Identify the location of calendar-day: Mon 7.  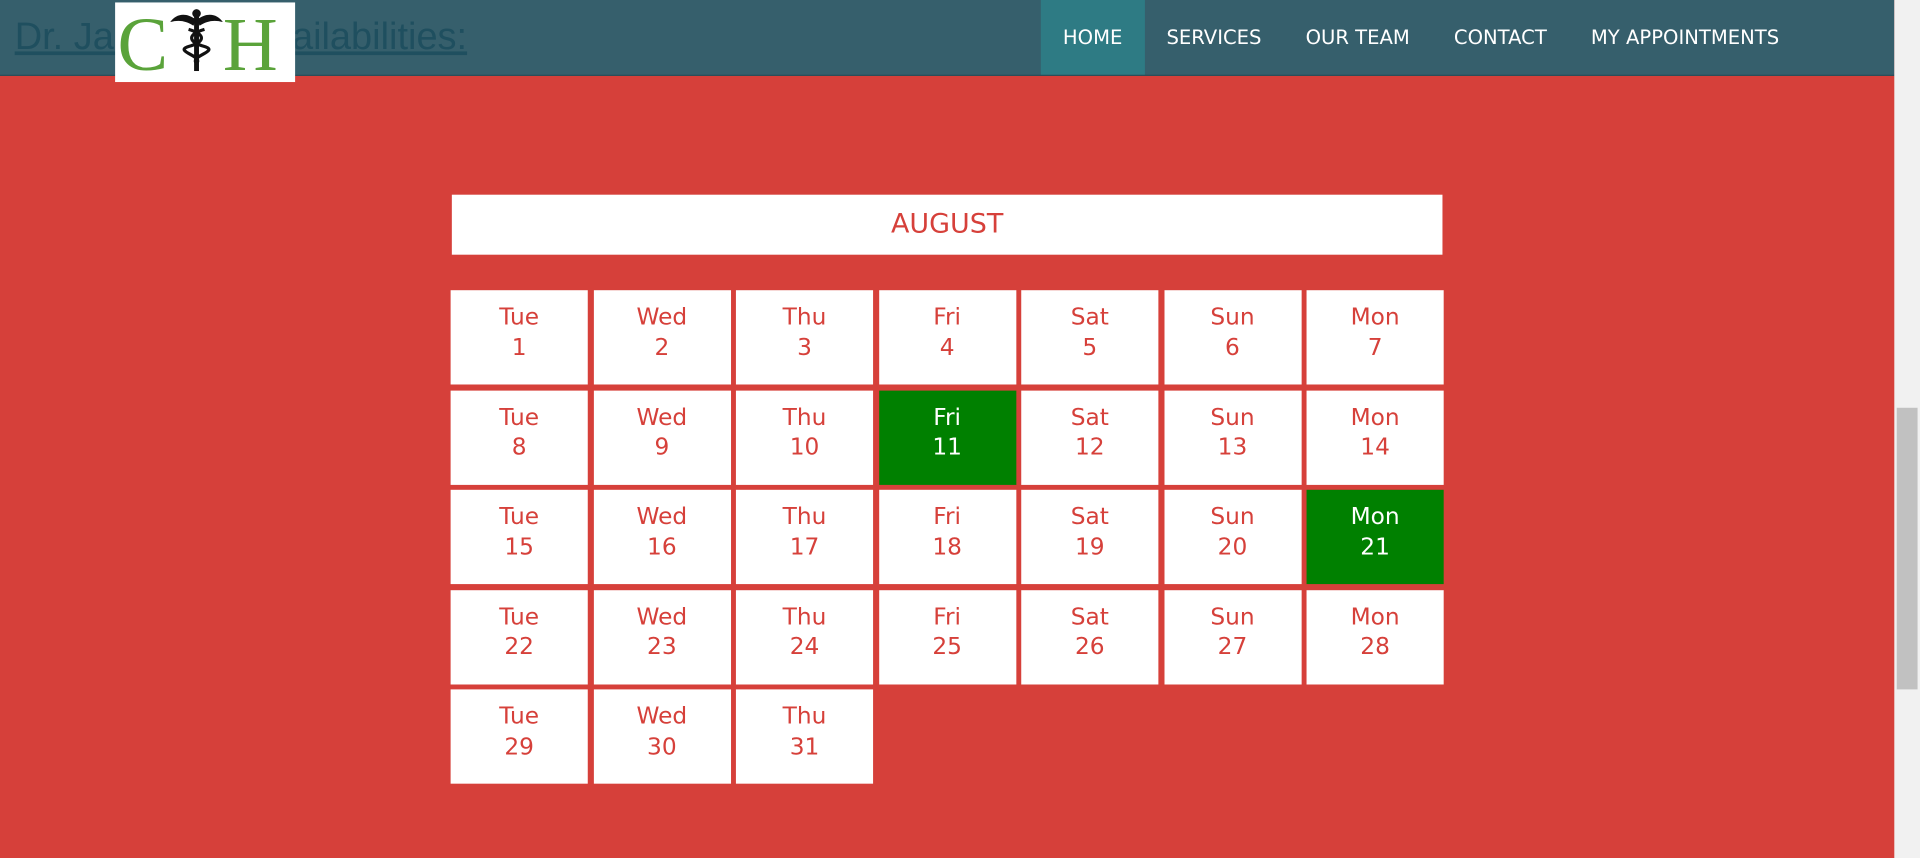
(1375, 337).